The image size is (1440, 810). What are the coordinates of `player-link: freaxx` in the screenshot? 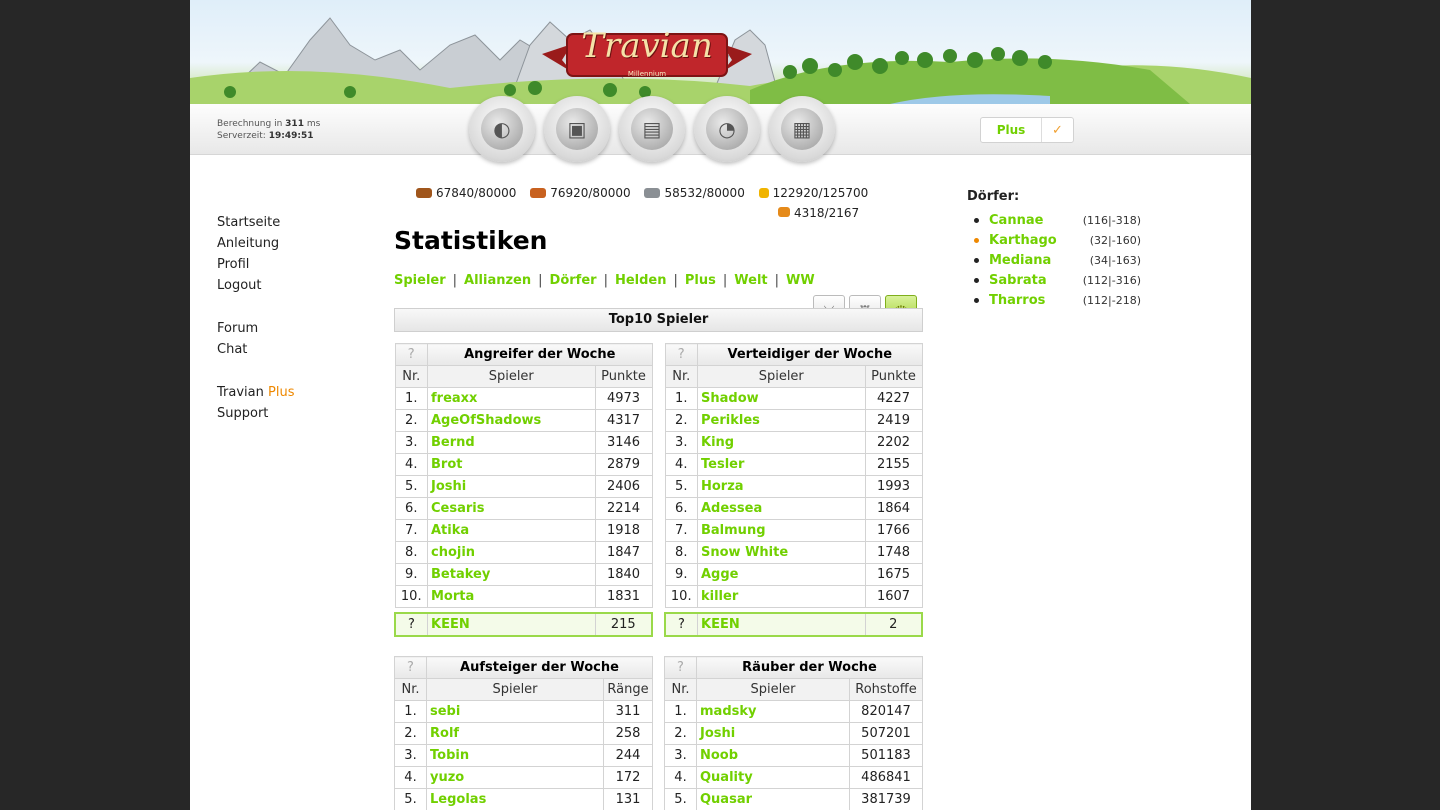 It's located at (511, 398).